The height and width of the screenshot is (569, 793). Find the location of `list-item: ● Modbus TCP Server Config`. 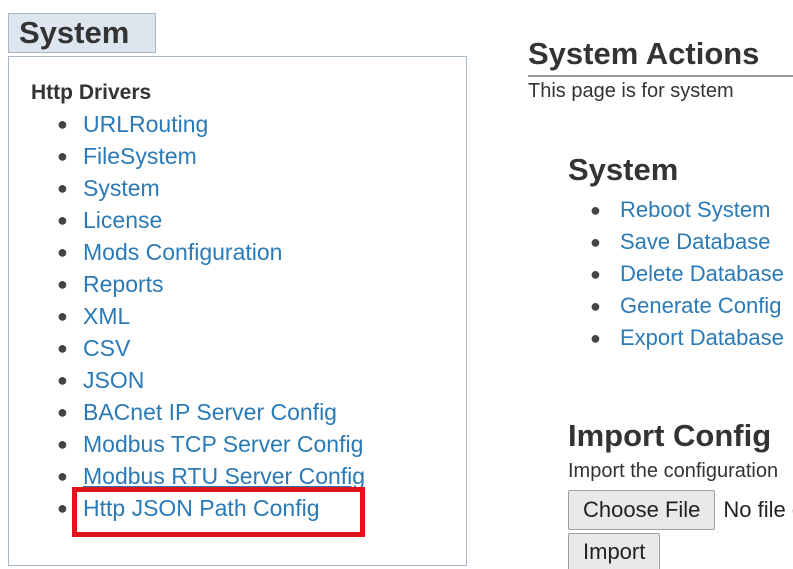

list-item: ● Modbus TCP Server Config is located at coordinates (198, 444).